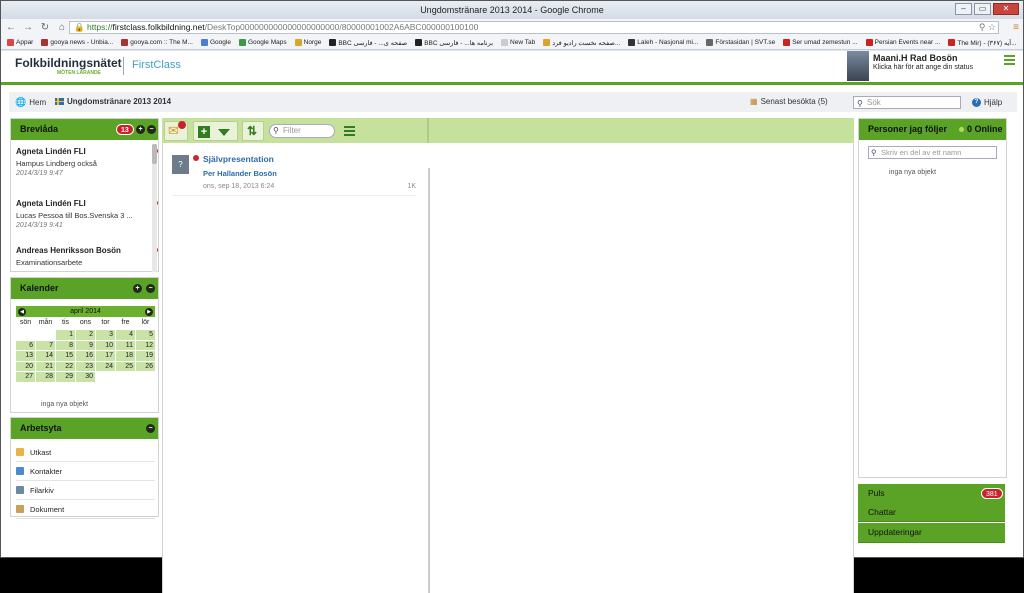 This screenshot has width=1024, height=593. What do you see at coordinates (145, 345) in the screenshot?
I see `calendar-day: 12` at bounding box center [145, 345].